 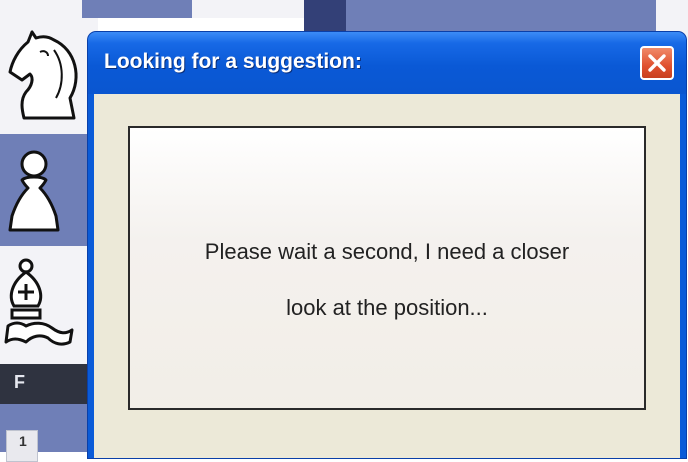 I want to click on dialog-title: Looking for a suggestion:, so click(x=233, y=61).